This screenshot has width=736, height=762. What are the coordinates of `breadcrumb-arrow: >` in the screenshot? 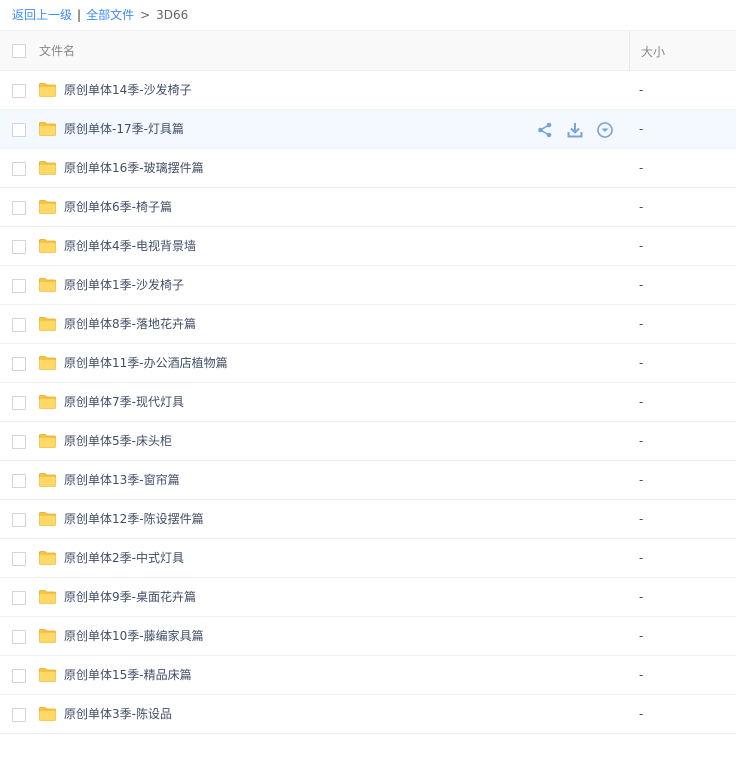 It's located at (145, 15).